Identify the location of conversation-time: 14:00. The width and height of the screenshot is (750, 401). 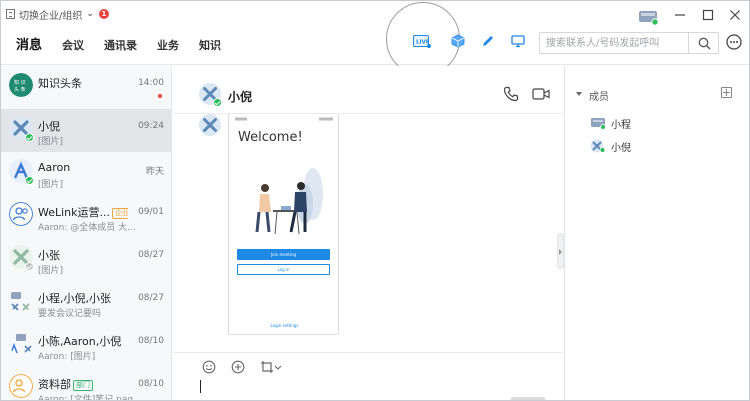
(151, 83).